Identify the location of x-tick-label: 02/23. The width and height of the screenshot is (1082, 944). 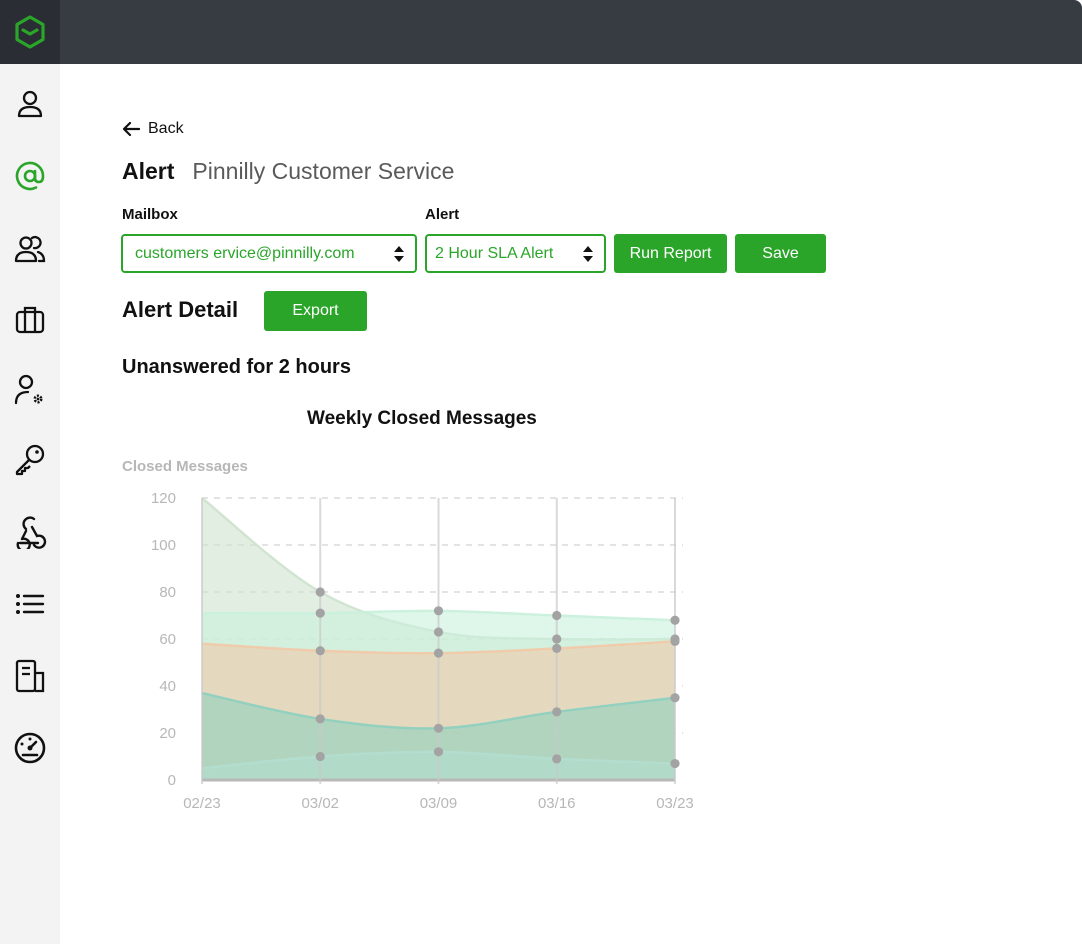
(202, 803).